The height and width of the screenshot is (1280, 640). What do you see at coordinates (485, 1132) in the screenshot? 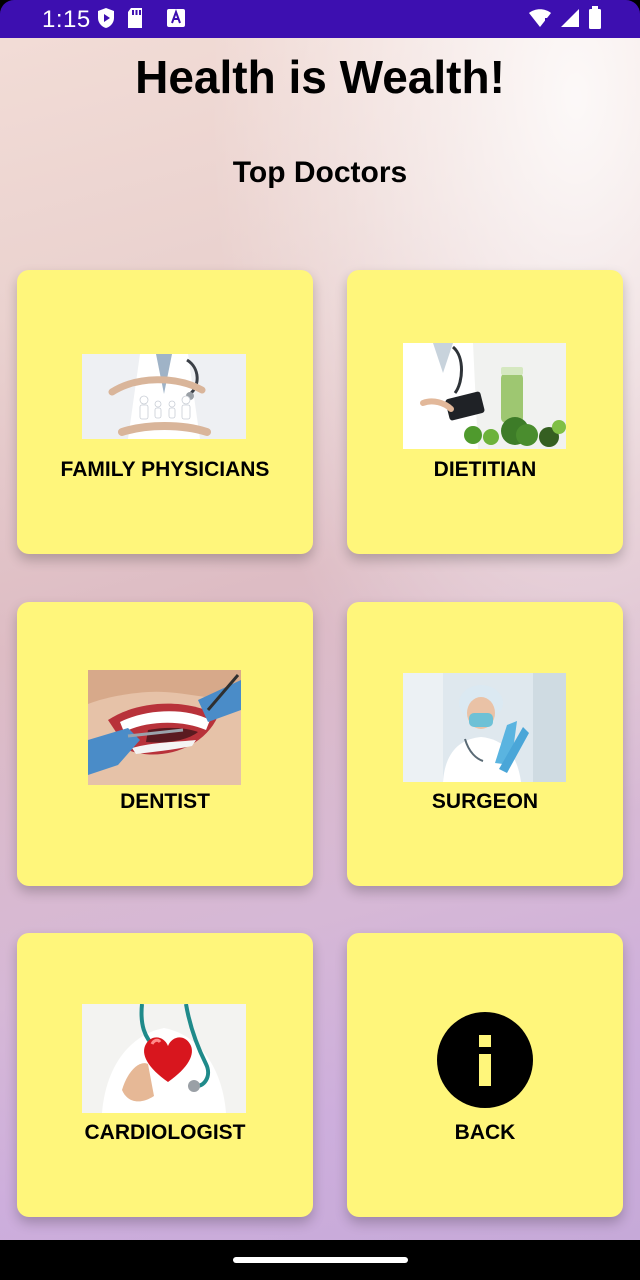
I see `card-label: BACK` at bounding box center [485, 1132].